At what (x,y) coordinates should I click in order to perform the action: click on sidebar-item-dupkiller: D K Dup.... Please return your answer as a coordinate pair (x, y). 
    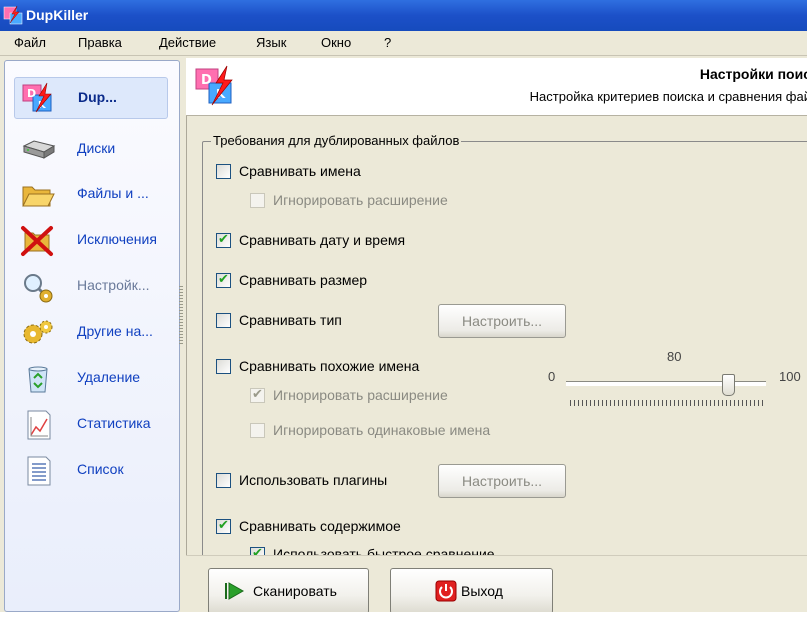
    Looking at the image, I should click on (91, 98).